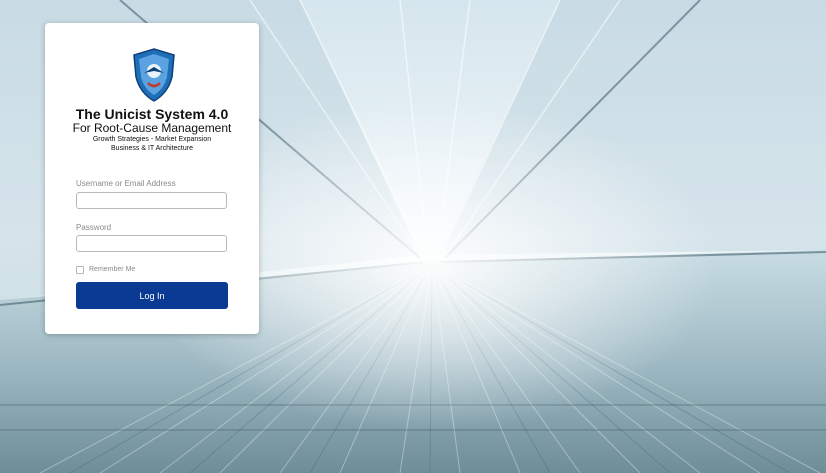 This screenshot has width=826, height=473. Describe the element at coordinates (151, 200) in the screenshot. I see `username-input` at that location.